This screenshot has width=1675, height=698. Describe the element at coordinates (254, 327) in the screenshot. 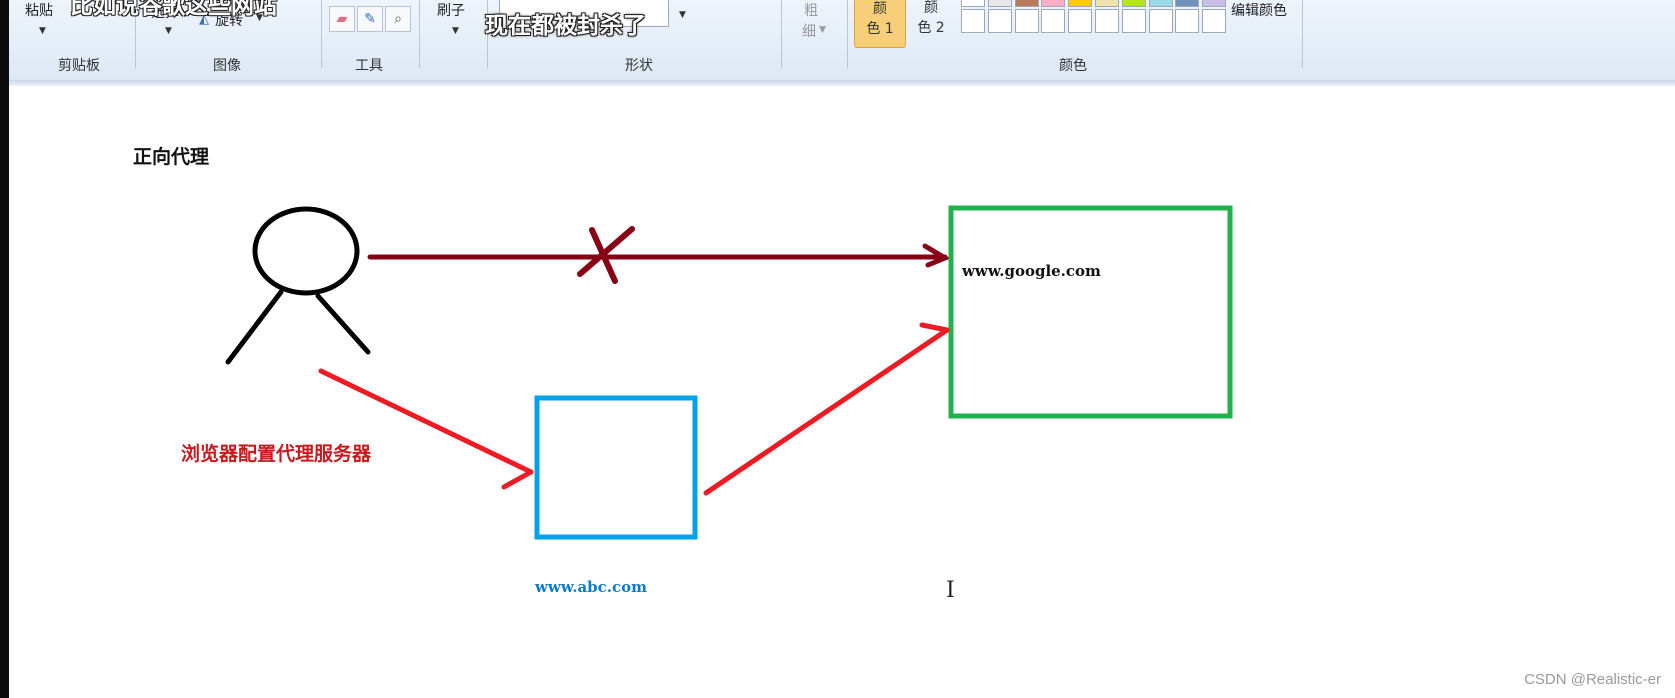

I see `person-left-leg` at that location.